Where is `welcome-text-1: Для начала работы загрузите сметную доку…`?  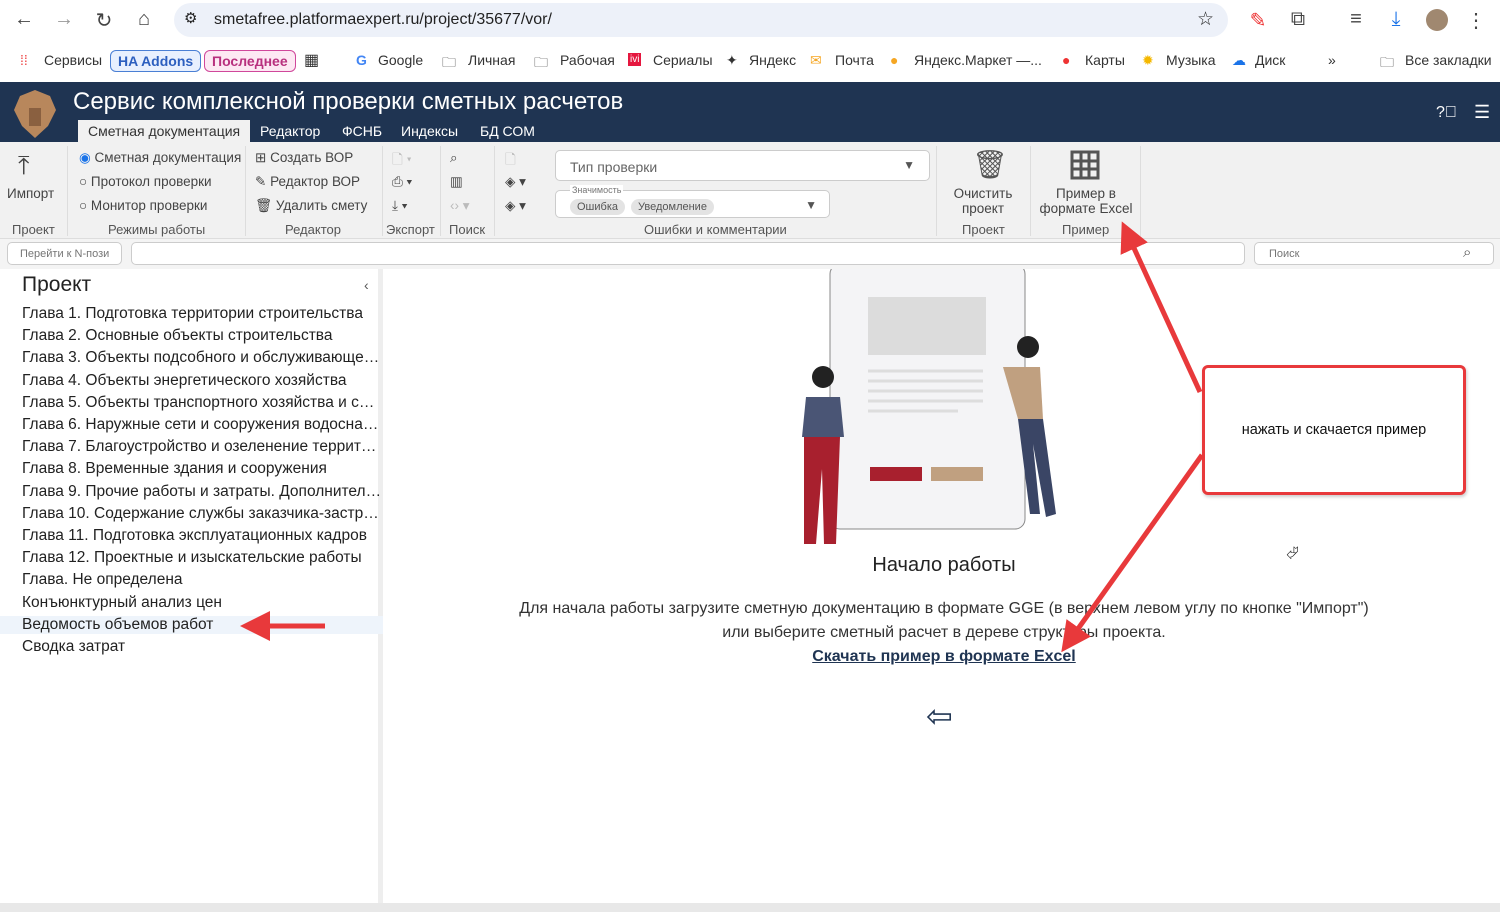
welcome-text-1: Для начала работы загрузите сметную доку… is located at coordinates (944, 608).